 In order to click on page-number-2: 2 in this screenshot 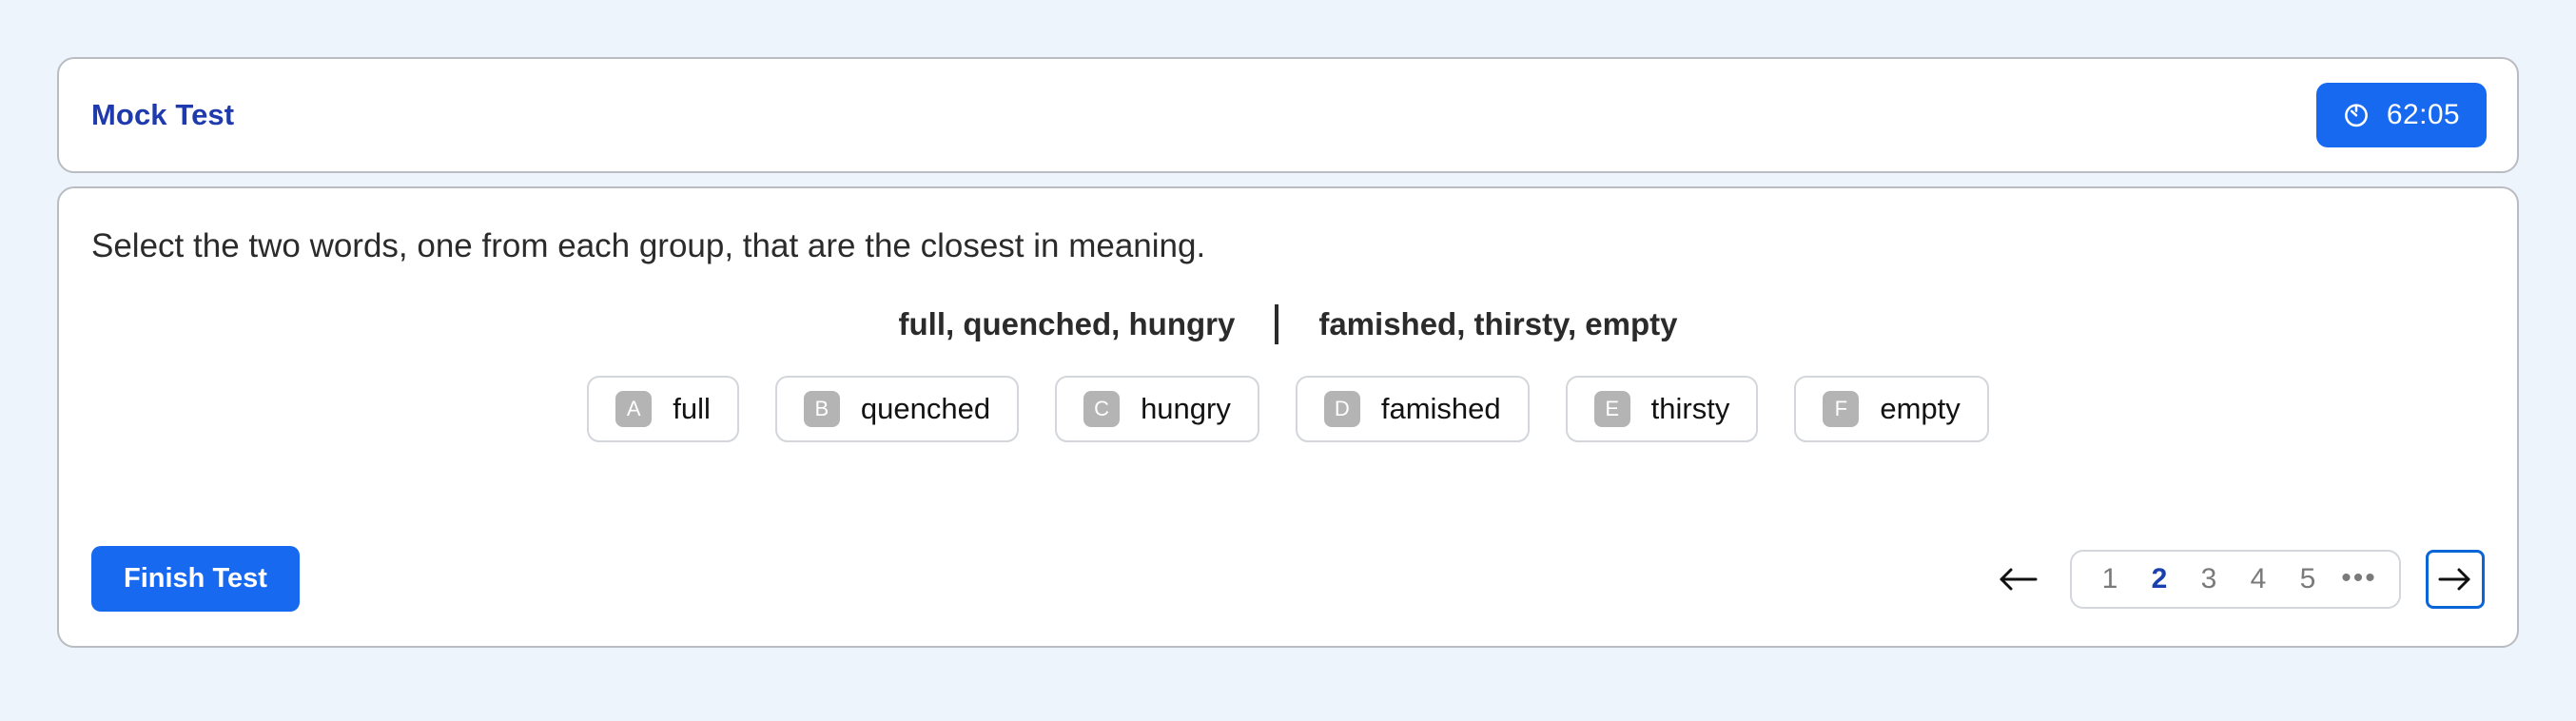, I will do `click(2160, 579)`.